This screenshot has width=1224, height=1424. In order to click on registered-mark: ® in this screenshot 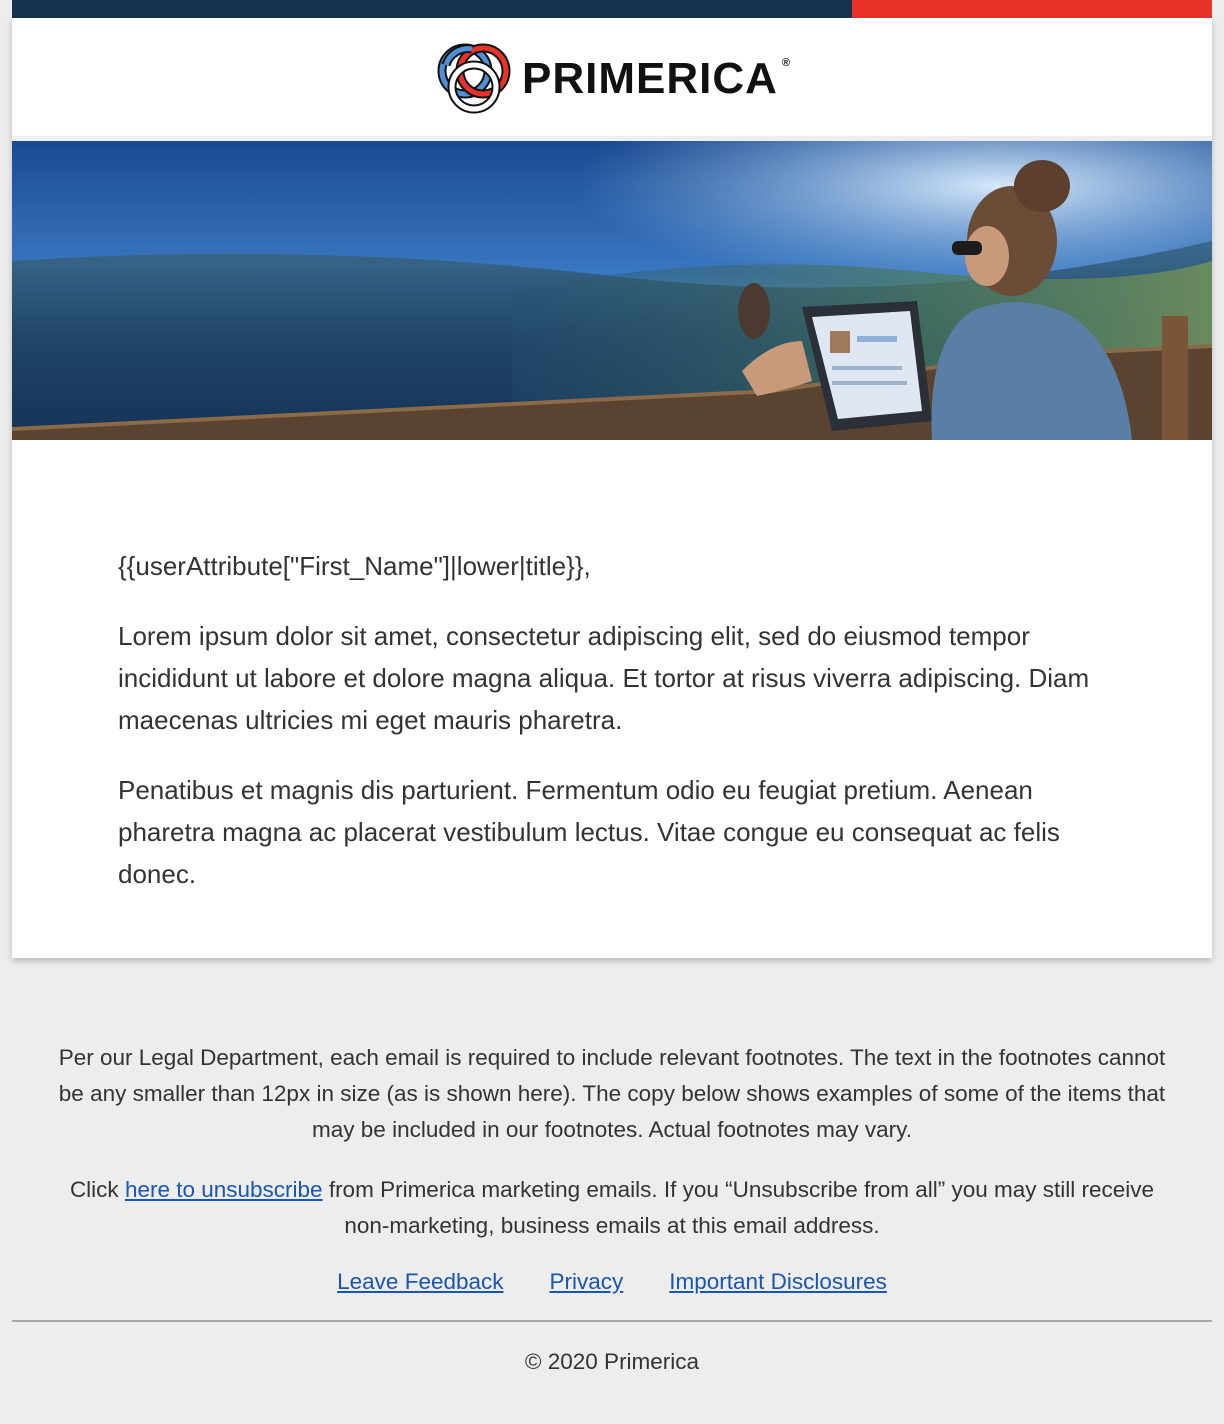, I will do `click(785, 63)`.